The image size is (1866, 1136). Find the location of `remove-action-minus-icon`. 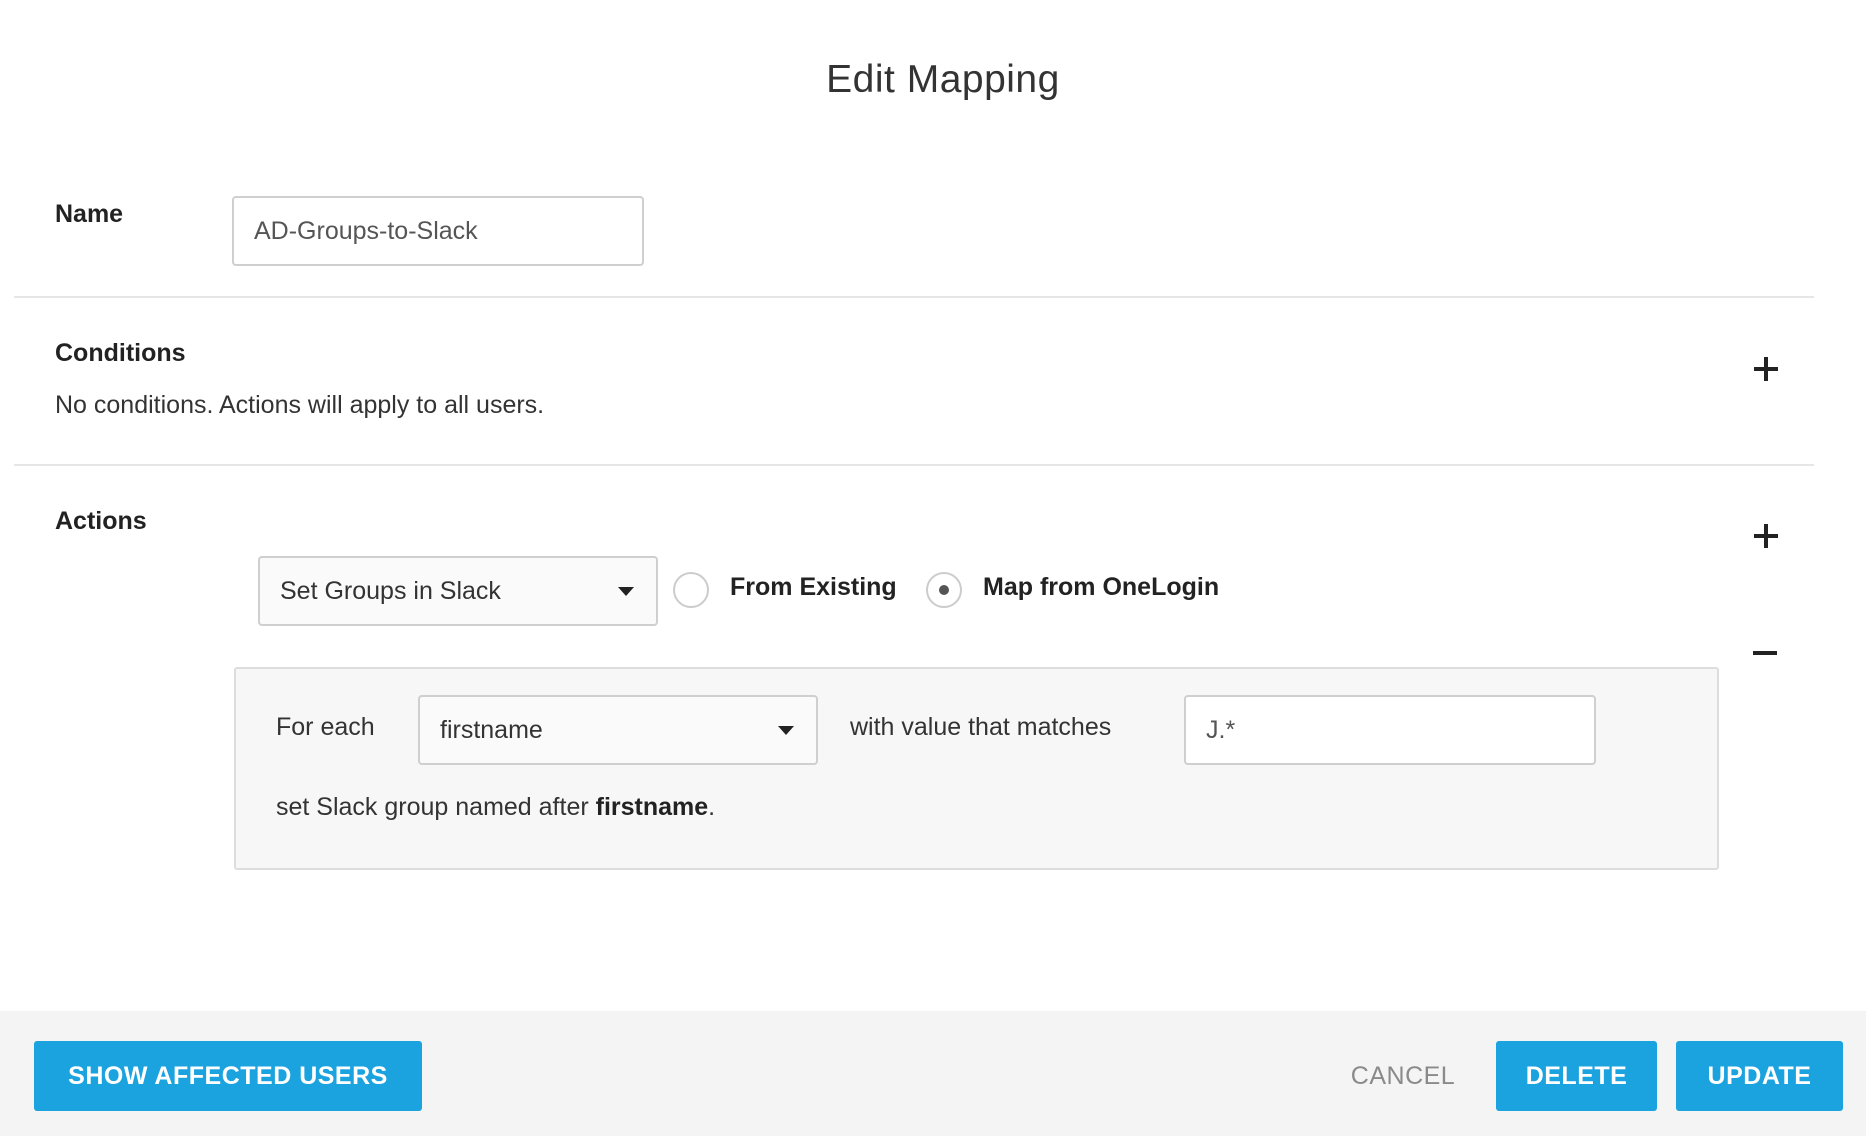

remove-action-minus-icon is located at coordinates (1765, 653).